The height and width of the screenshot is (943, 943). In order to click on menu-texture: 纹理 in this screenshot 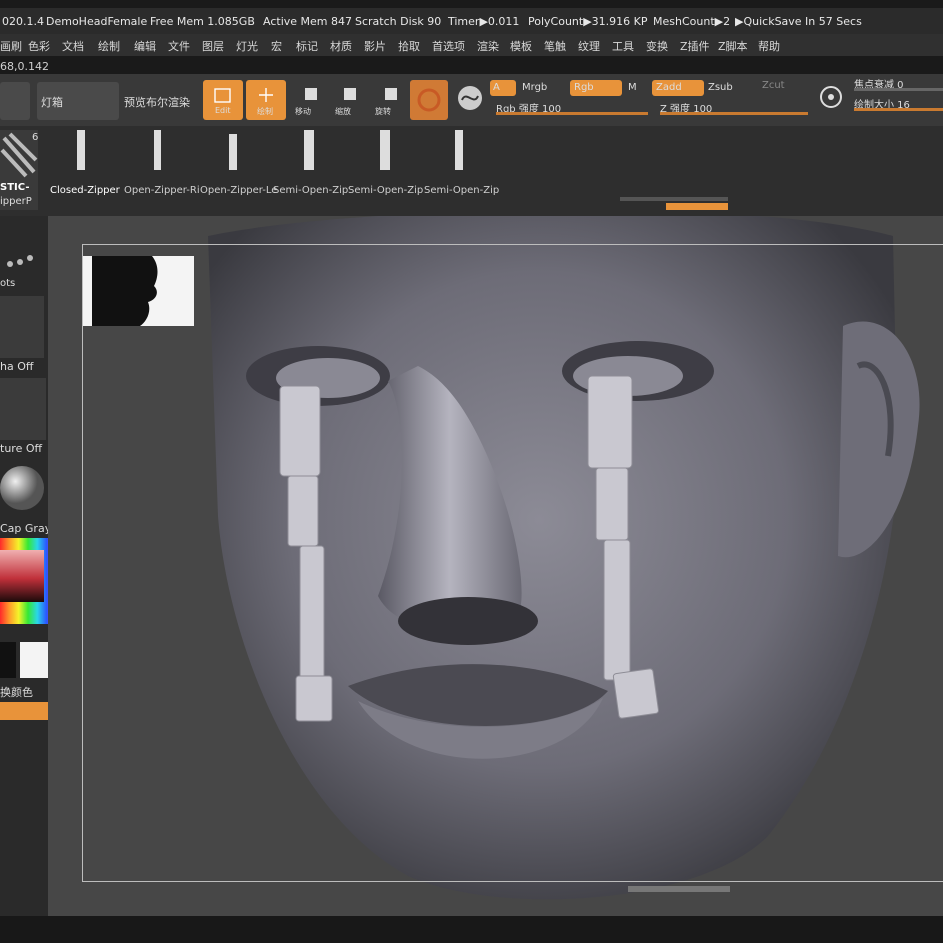, I will do `click(589, 46)`.